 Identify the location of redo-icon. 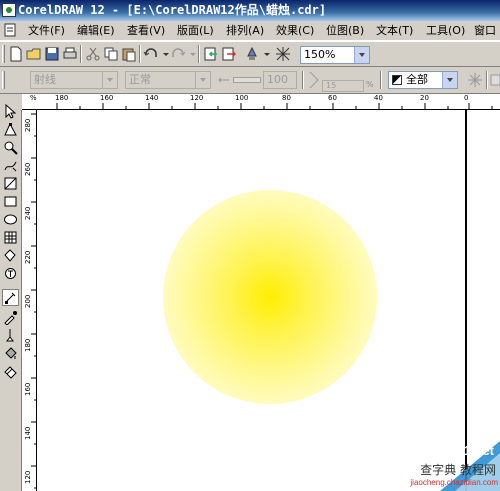
(178, 54).